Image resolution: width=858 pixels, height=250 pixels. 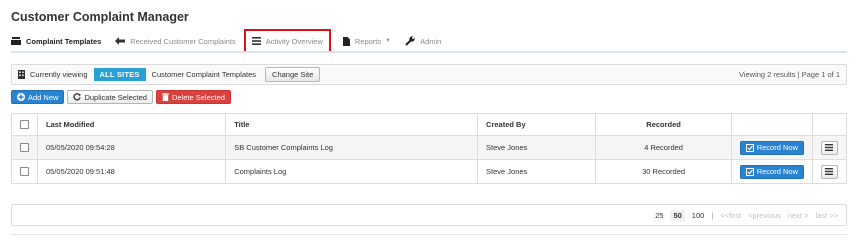 I want to click on column-header-title: Title, so click(x=352, y=124).